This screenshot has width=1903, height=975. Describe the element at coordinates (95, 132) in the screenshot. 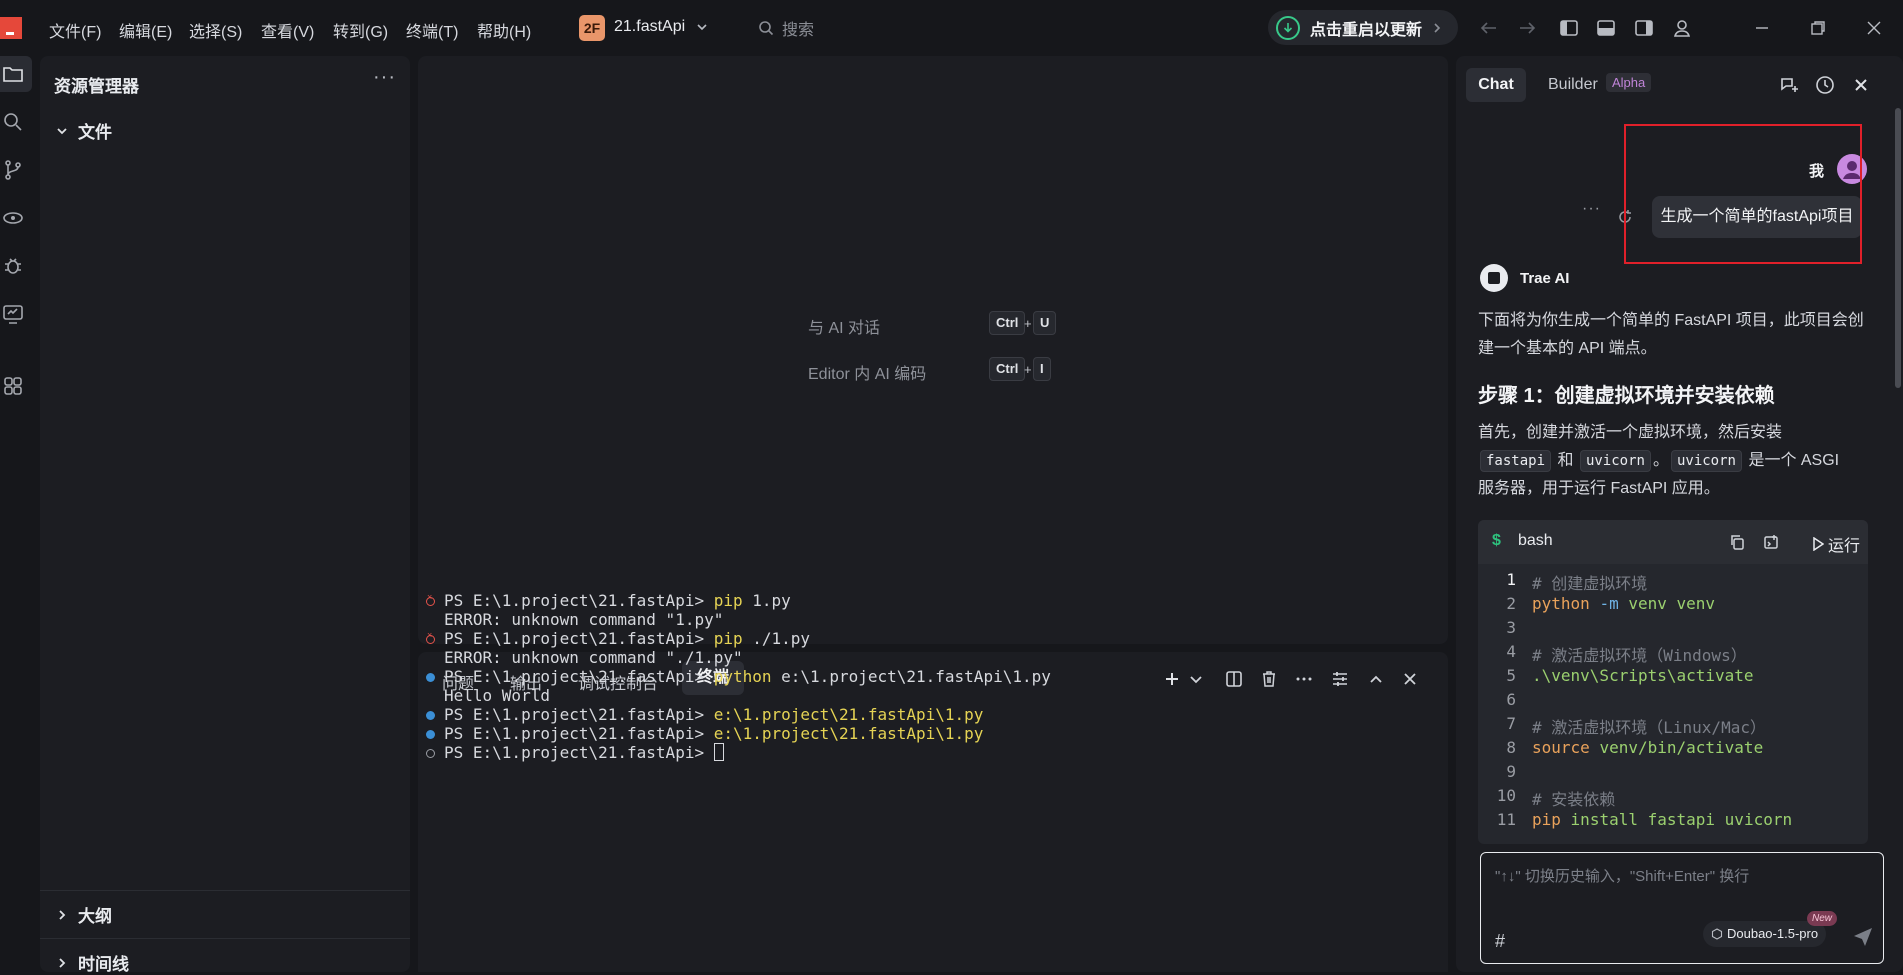

I see `files-section-label: 文件` at that location.